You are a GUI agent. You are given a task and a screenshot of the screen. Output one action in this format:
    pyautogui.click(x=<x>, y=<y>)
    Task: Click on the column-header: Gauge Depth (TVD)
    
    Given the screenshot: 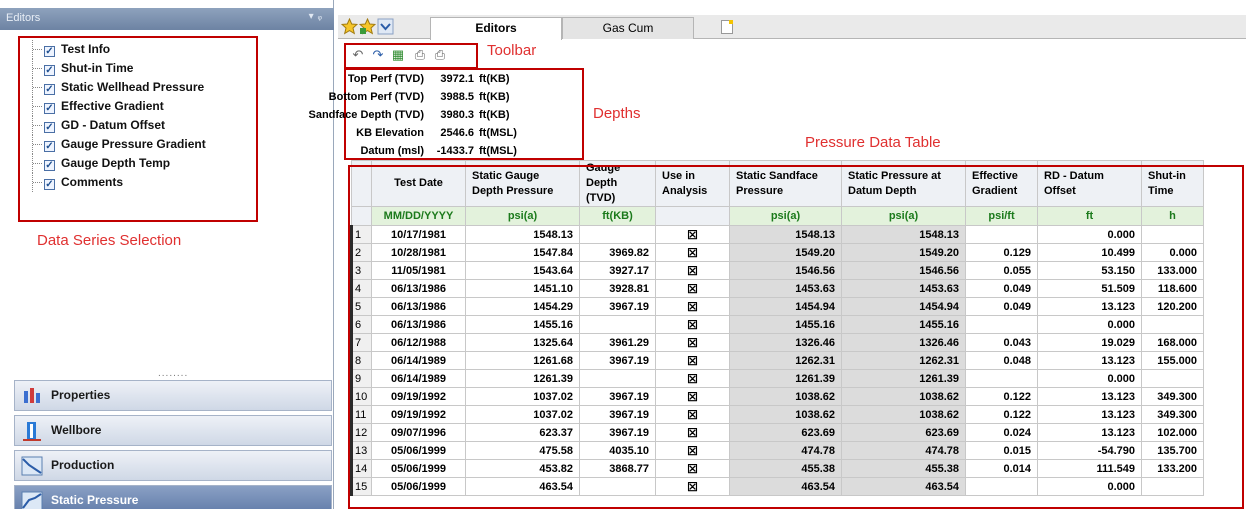 What is the action you would take?
    pyautogui.click(x=617, y=183)
    